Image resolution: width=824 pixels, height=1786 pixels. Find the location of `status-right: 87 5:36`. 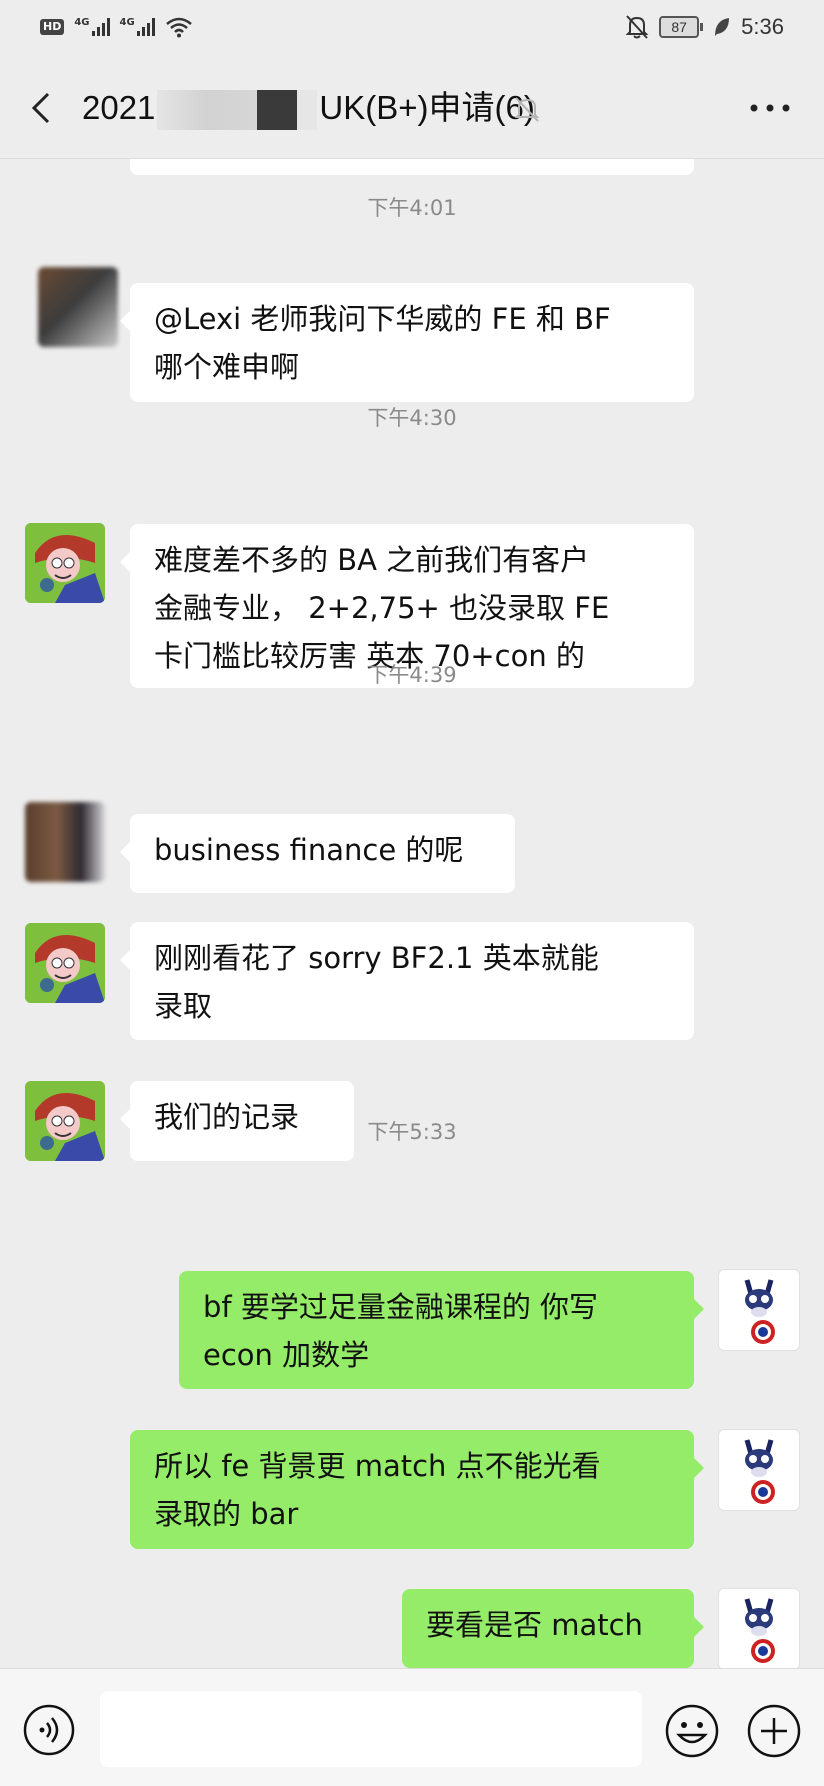

status-right: 87 5:36 is located at coordinates (704, 27).